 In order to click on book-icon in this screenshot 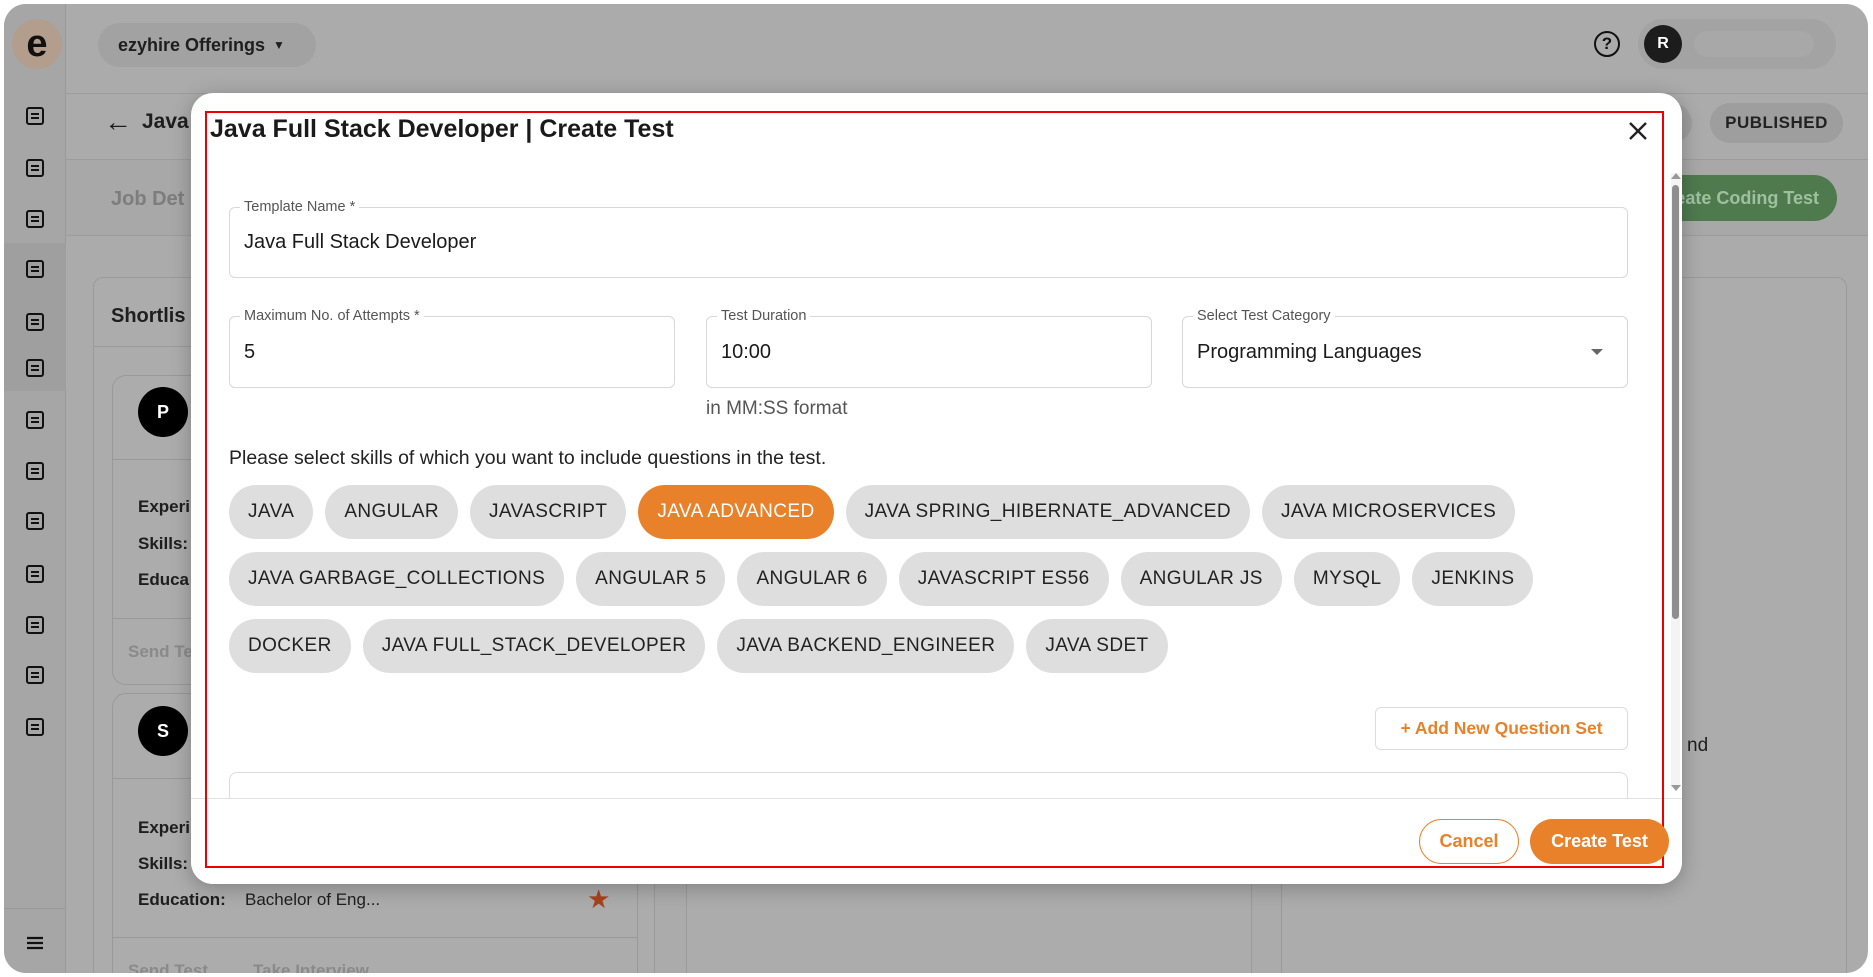, I will do `click(35, 521)`.